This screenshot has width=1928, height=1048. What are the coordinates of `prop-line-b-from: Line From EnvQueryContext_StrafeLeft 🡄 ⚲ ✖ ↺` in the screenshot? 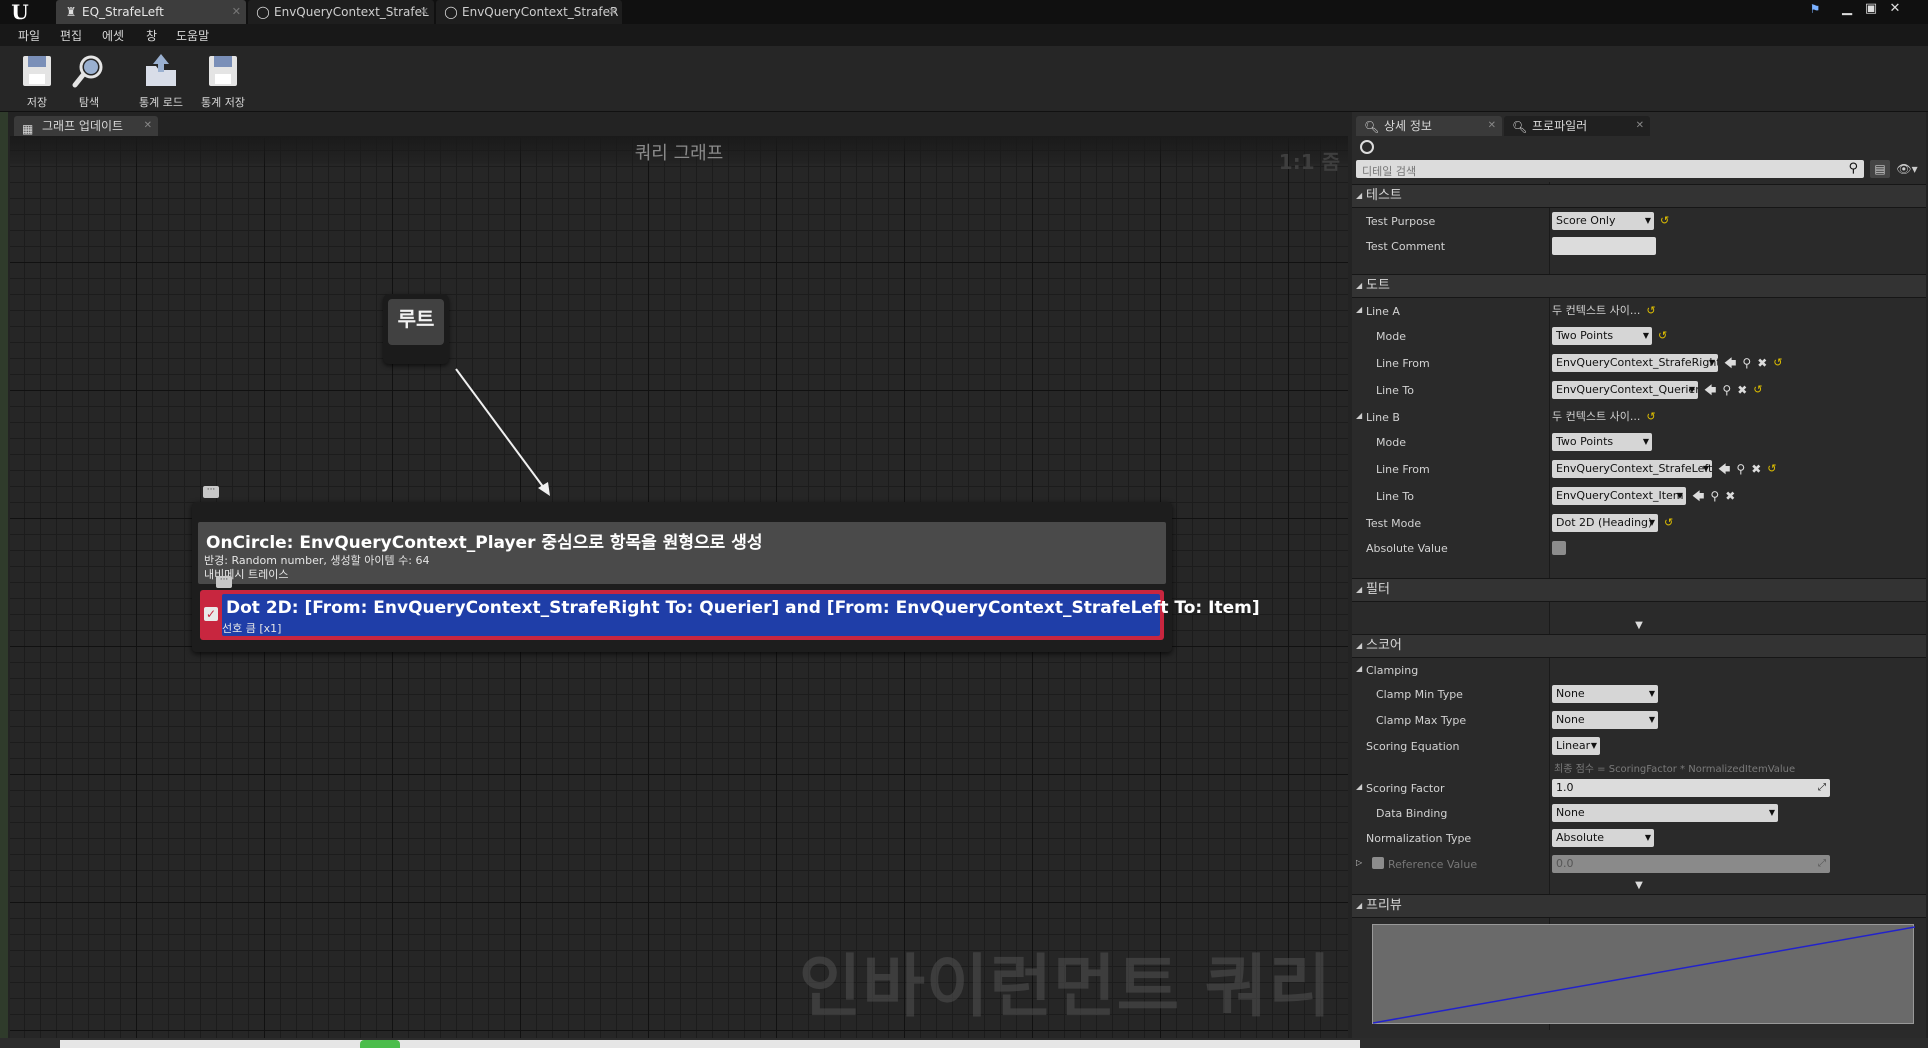 It's located at (1639, 470).